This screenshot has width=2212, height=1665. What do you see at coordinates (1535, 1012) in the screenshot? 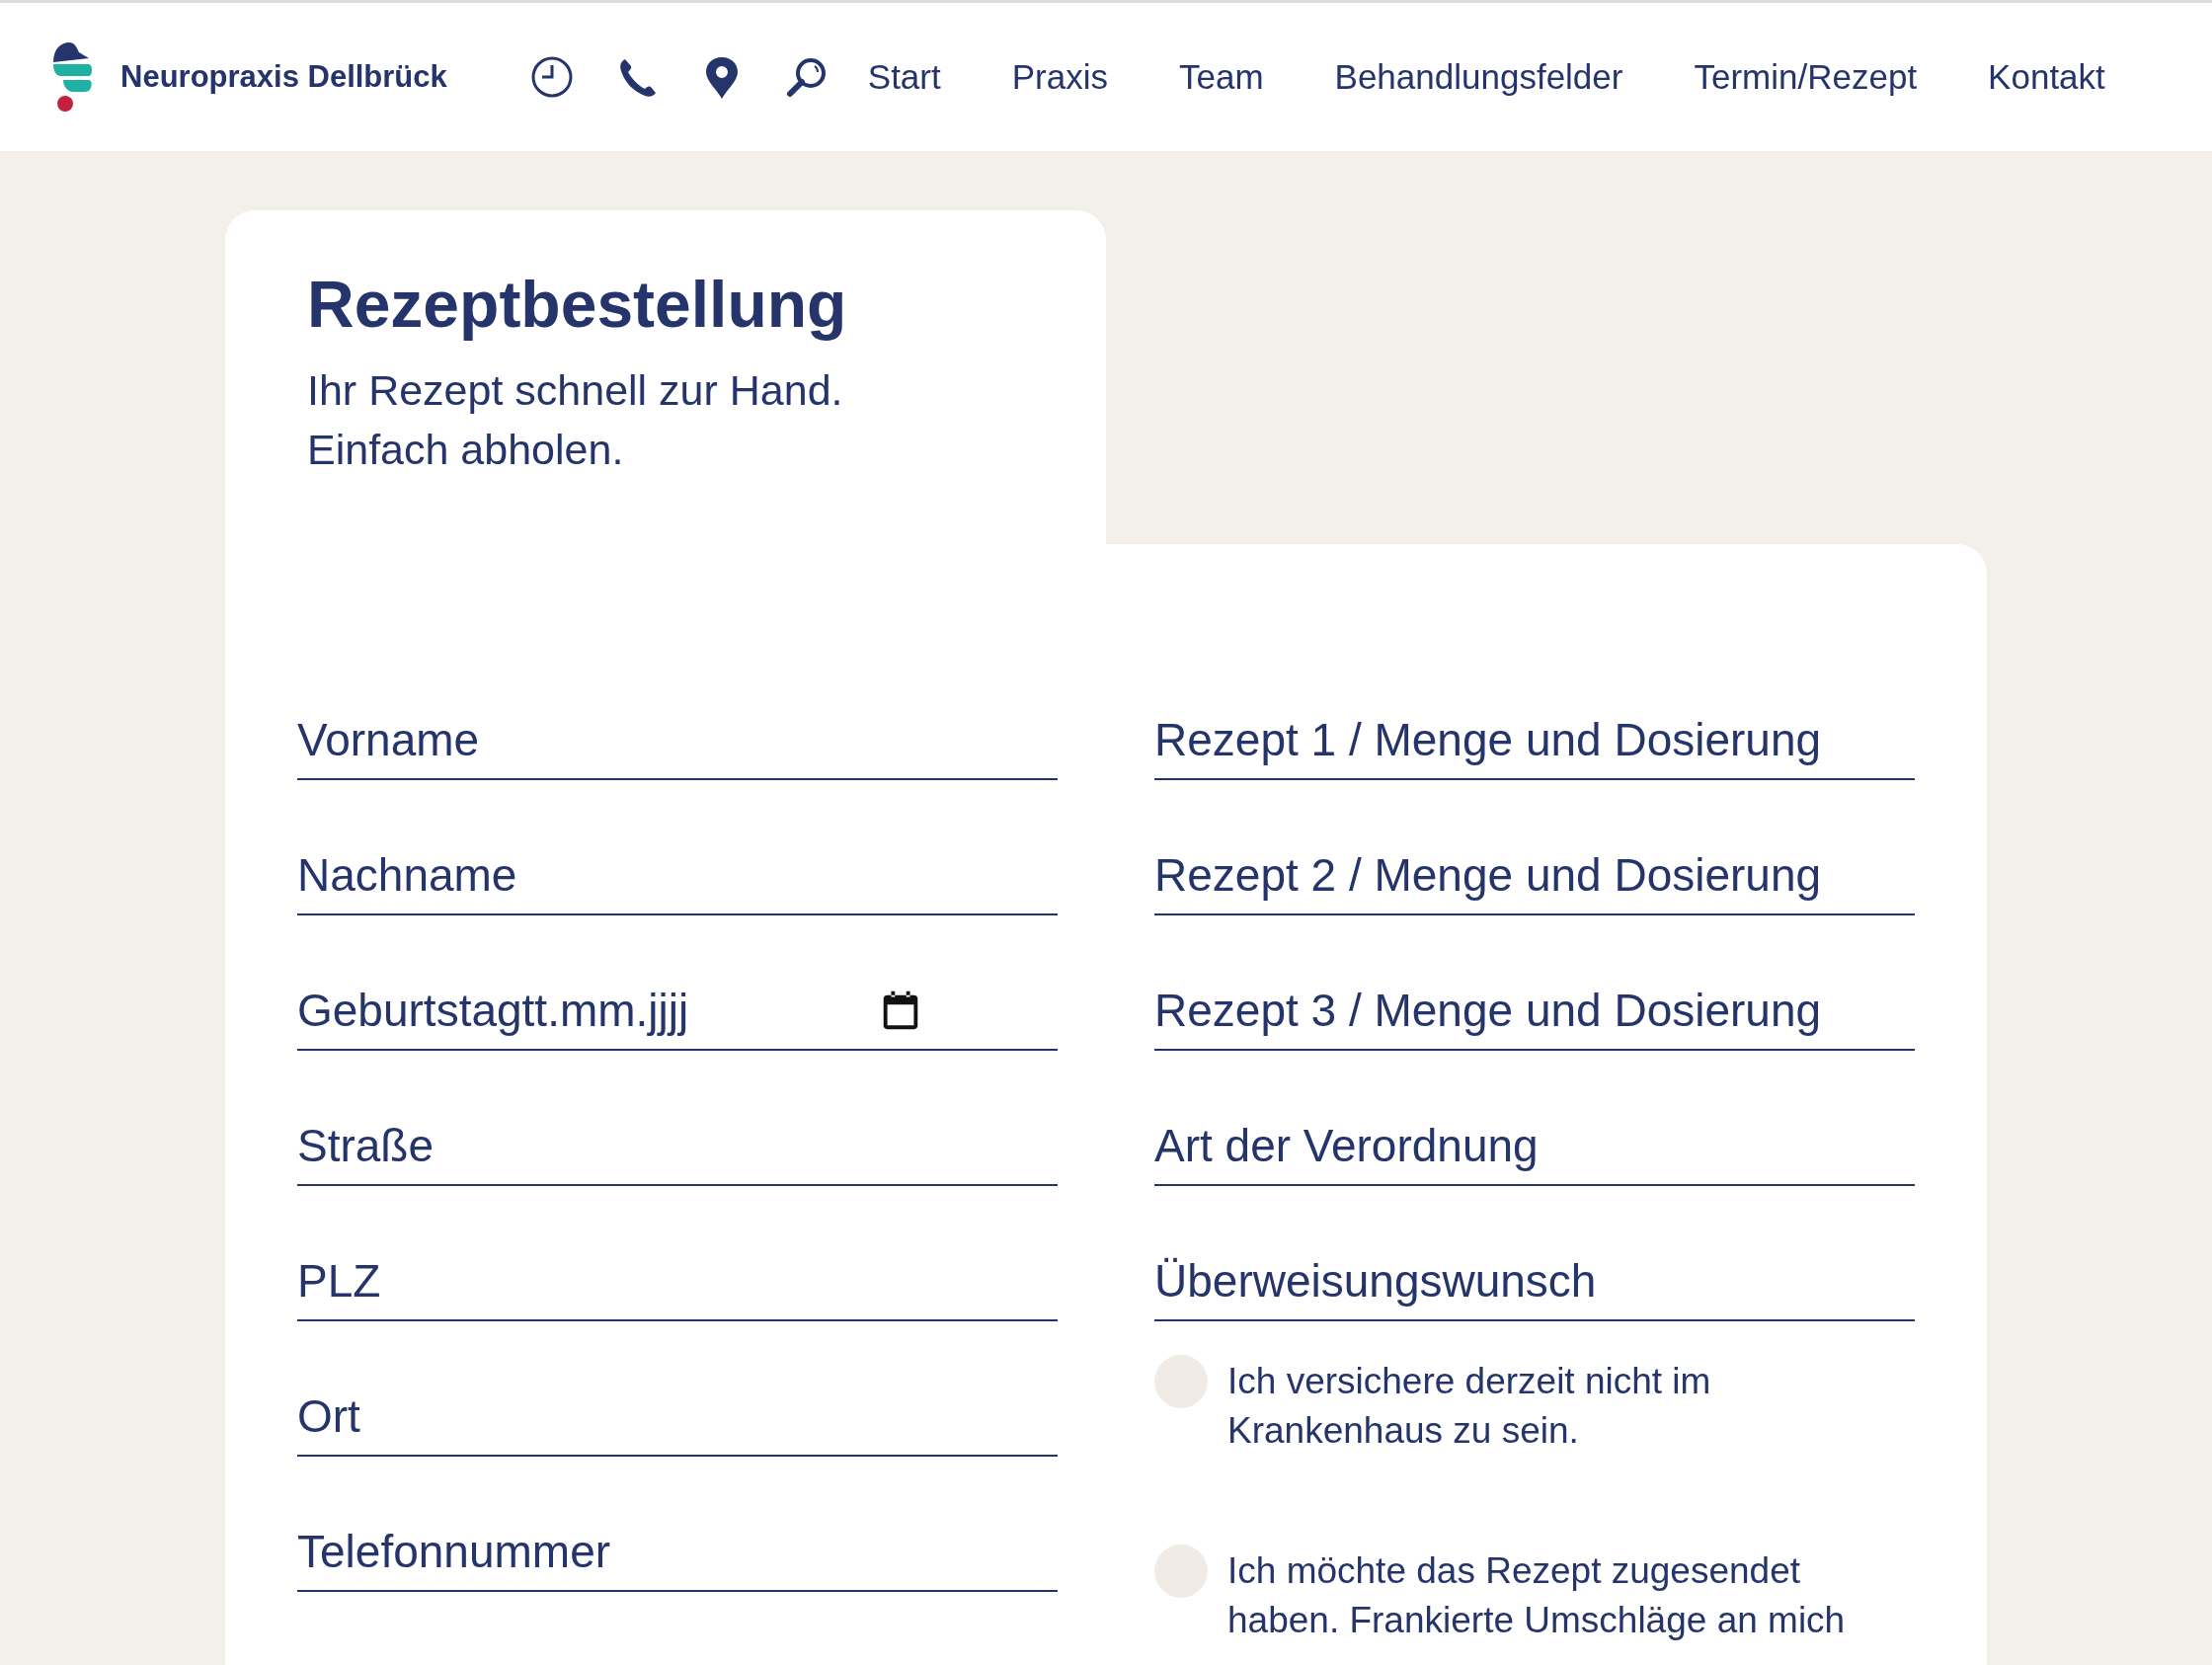
I see `input-field: Rezept 3 / Menge und Dosierung` at bounding box center [1535, 1012].